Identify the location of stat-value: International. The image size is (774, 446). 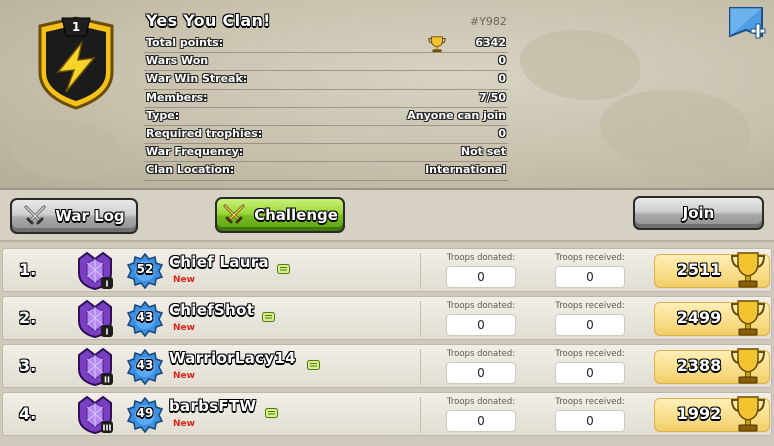
(465, 170).